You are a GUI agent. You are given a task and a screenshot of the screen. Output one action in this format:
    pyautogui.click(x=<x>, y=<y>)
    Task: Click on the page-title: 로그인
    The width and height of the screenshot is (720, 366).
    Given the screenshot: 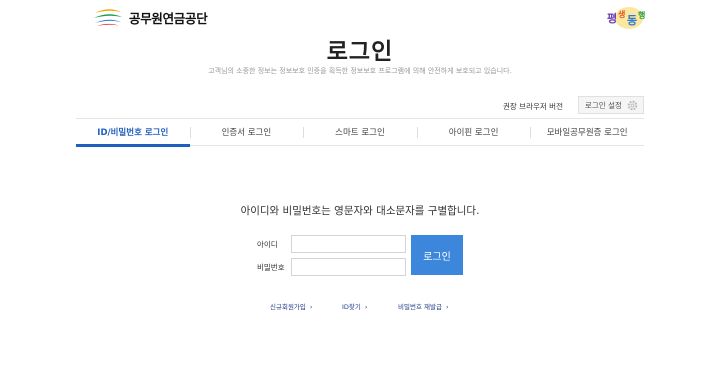 What is the action you would take?
    pyautogui.click(x=360, y=52)
    